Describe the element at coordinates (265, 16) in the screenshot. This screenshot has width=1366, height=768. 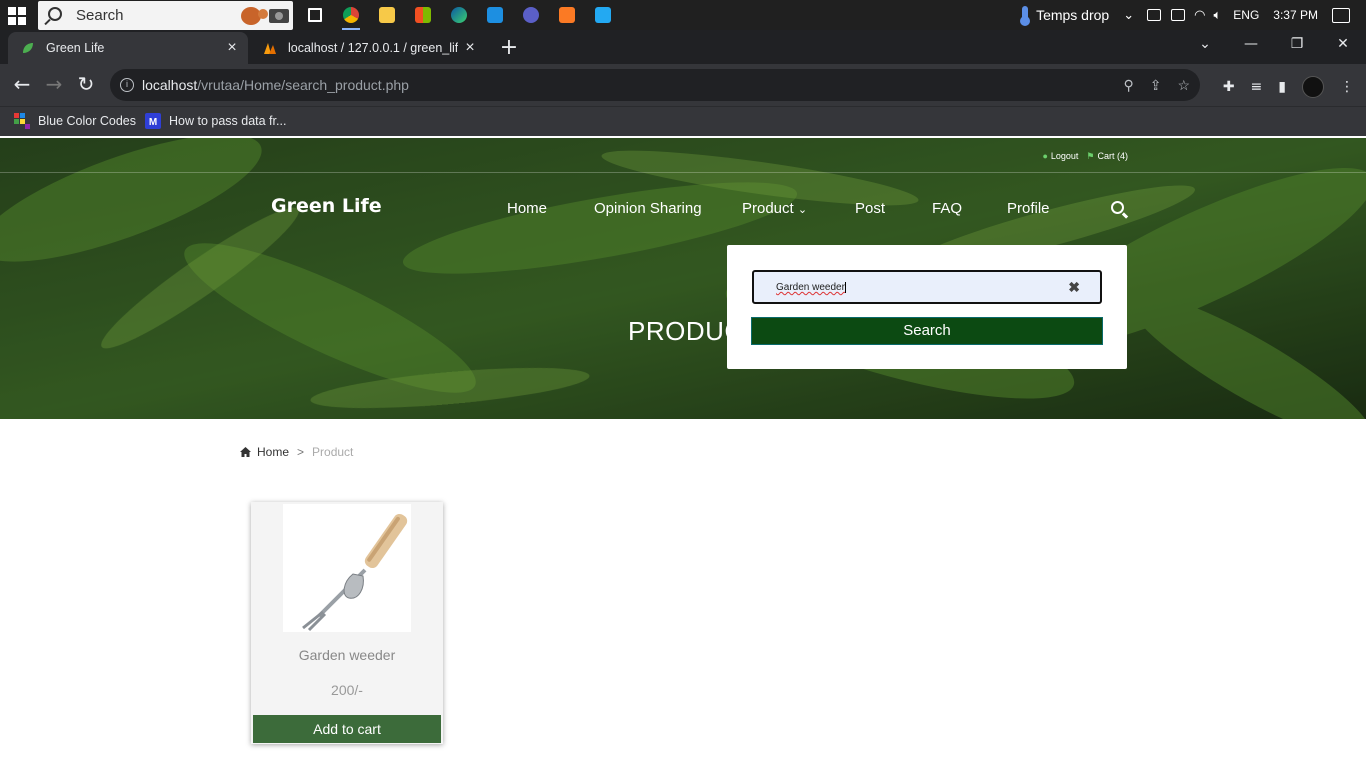
I see `squirrel-illustration-icon` at that location.